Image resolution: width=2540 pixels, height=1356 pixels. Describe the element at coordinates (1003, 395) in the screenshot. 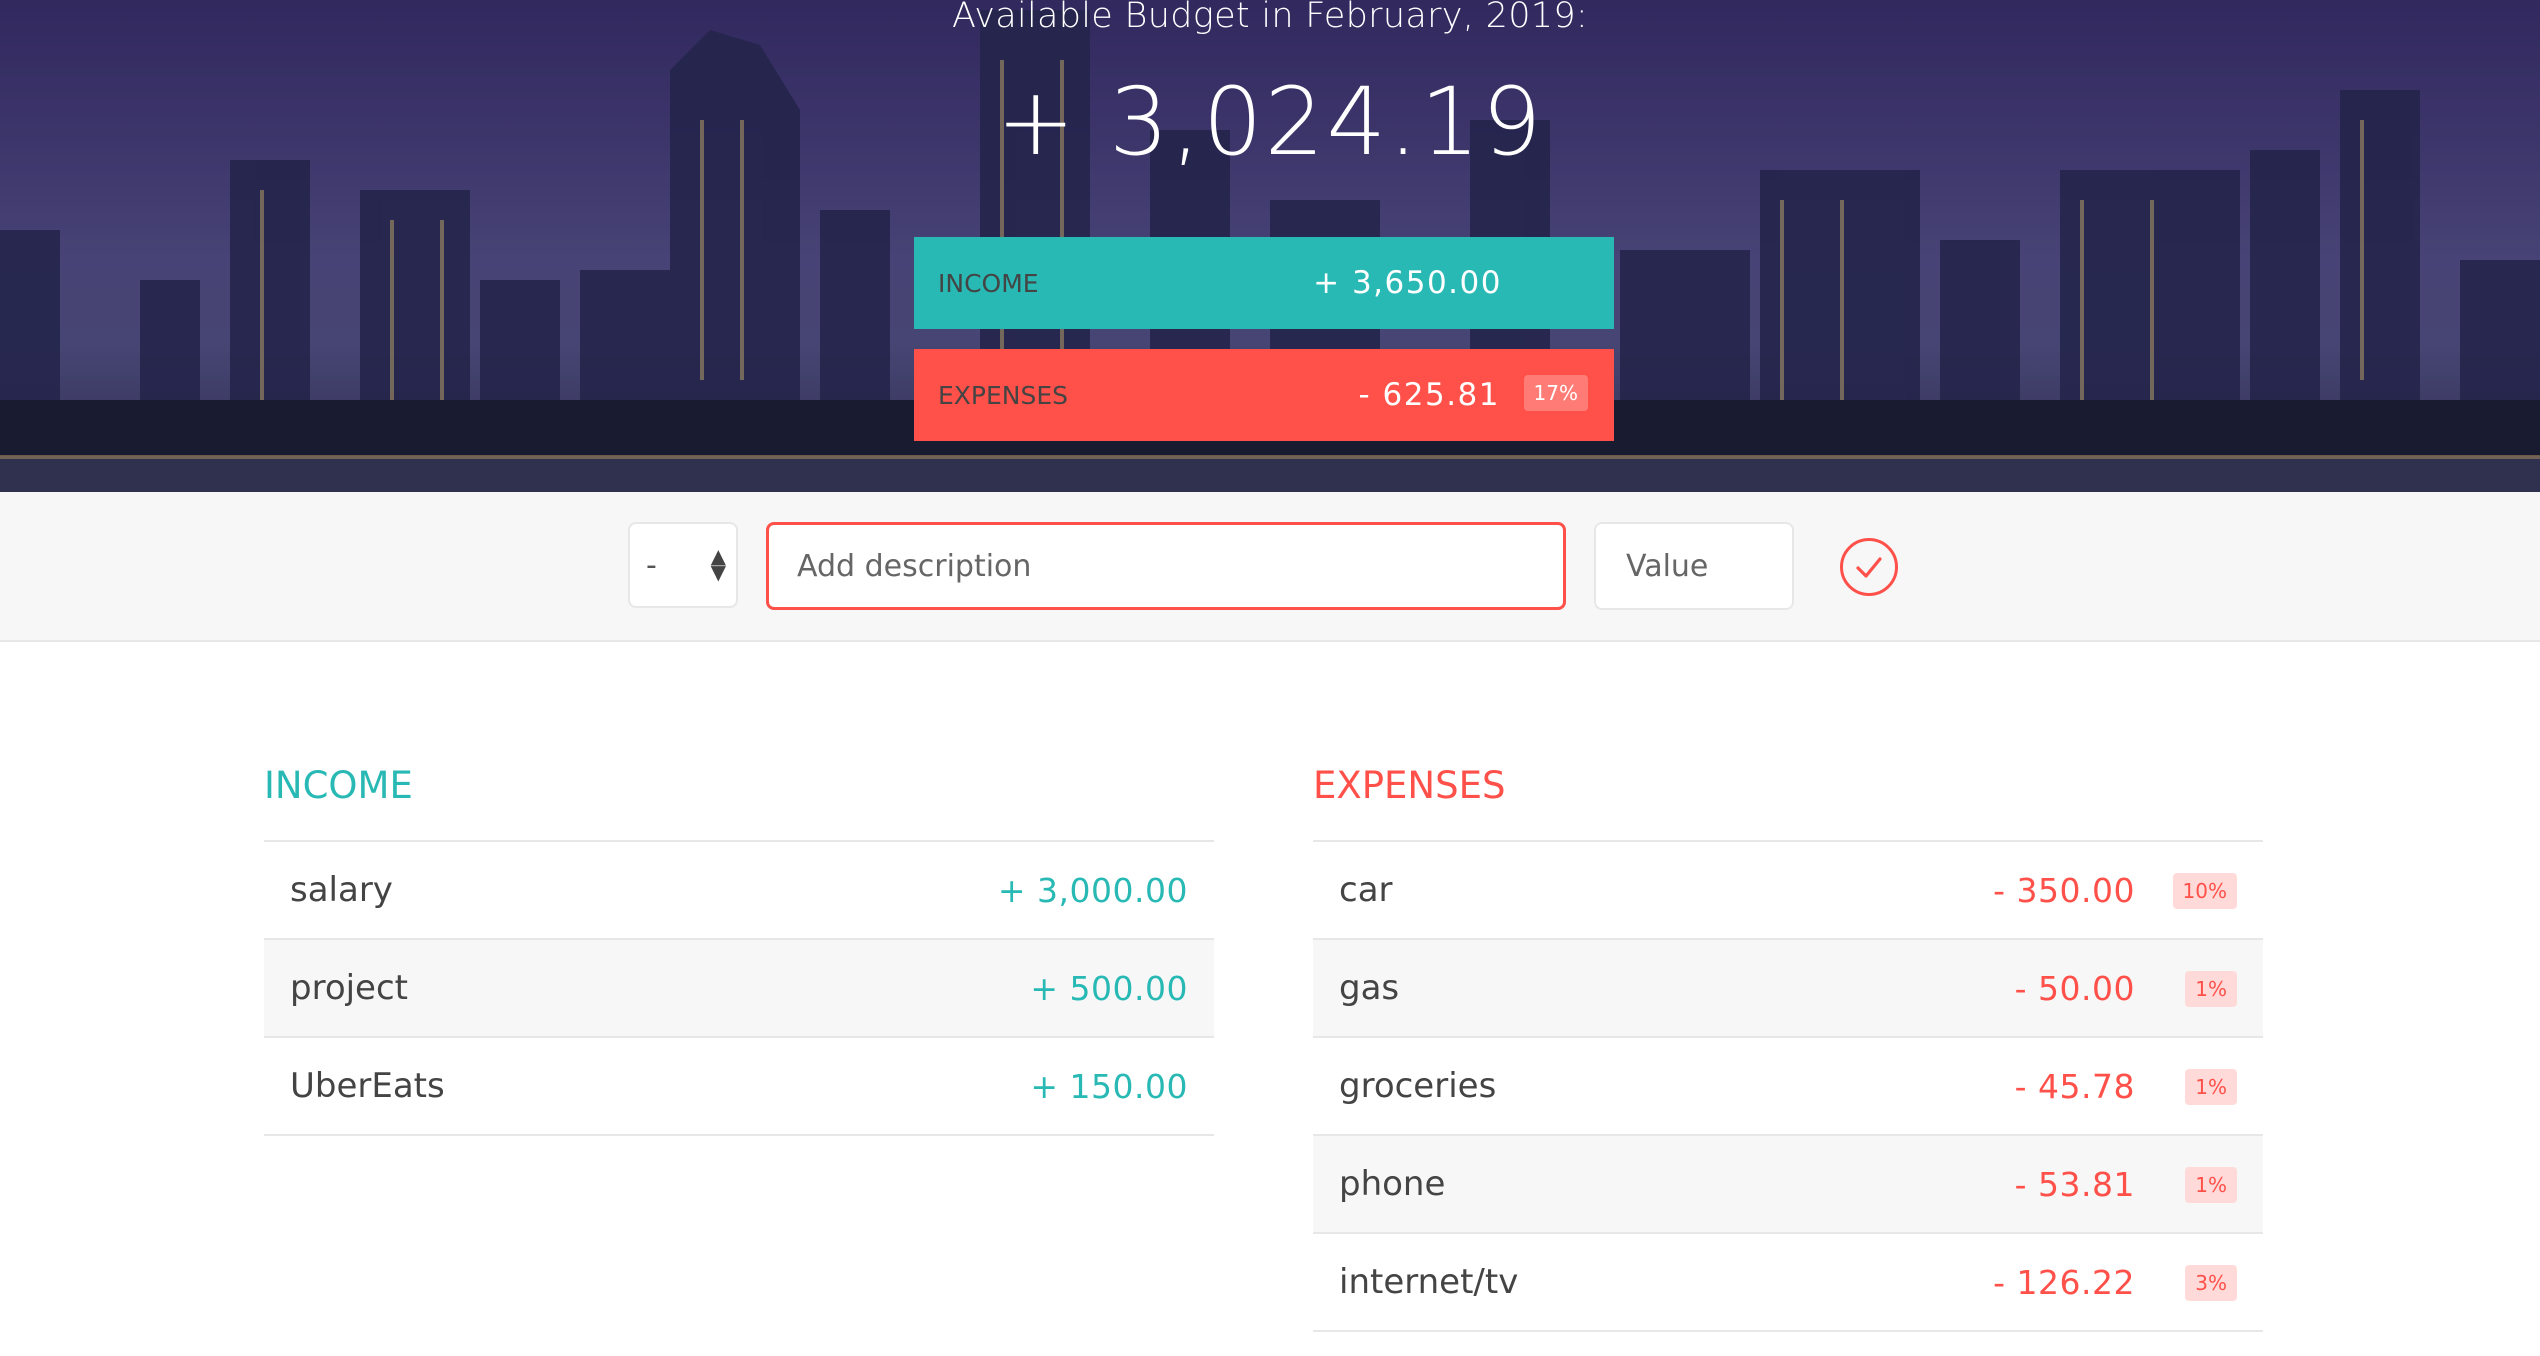

I see `budget-expenses-label: Expenses` at that location.